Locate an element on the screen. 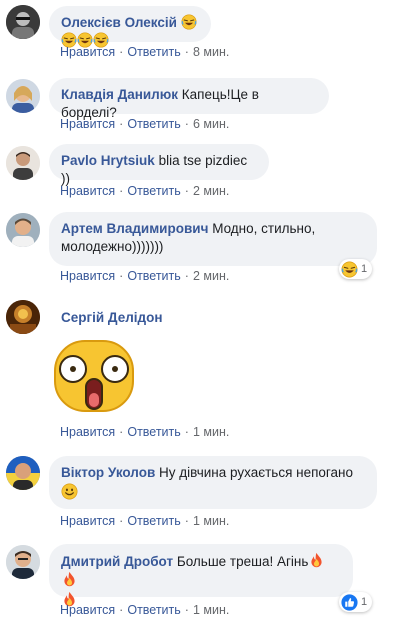  comment-text: Больше треша! Агінь is located at coordinates (242, 561).